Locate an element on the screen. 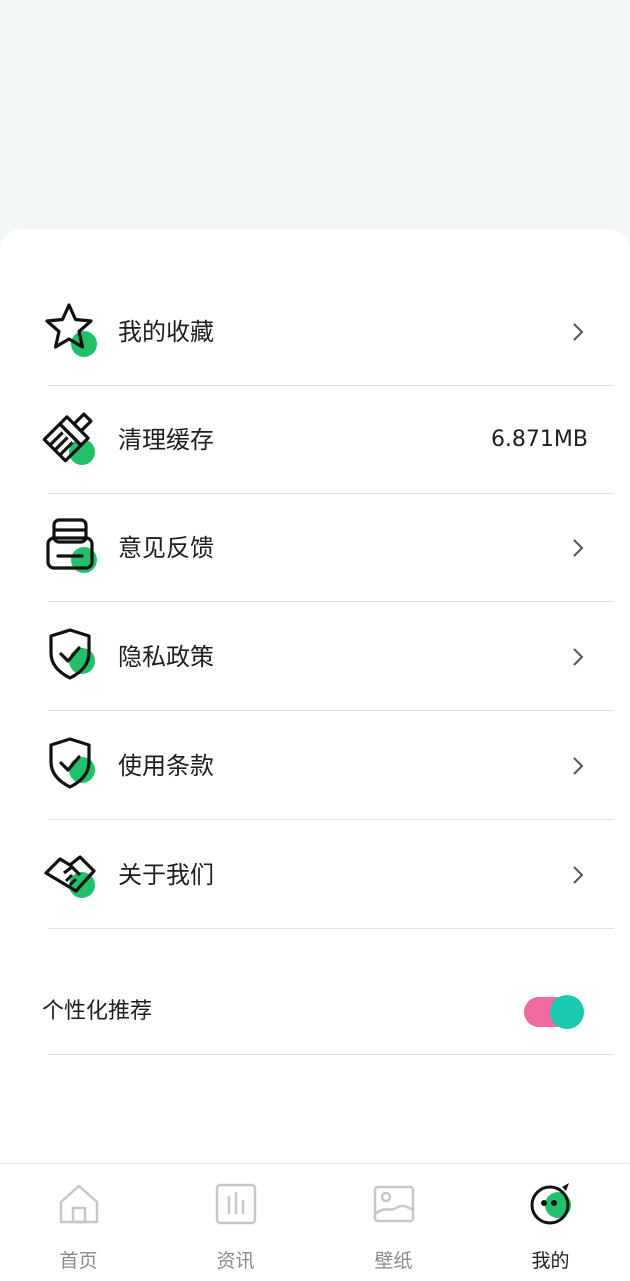 This screenshot has height=1281, width=630. tab-wallpaper: 壁纸 is located at coordinates (393, 1222).